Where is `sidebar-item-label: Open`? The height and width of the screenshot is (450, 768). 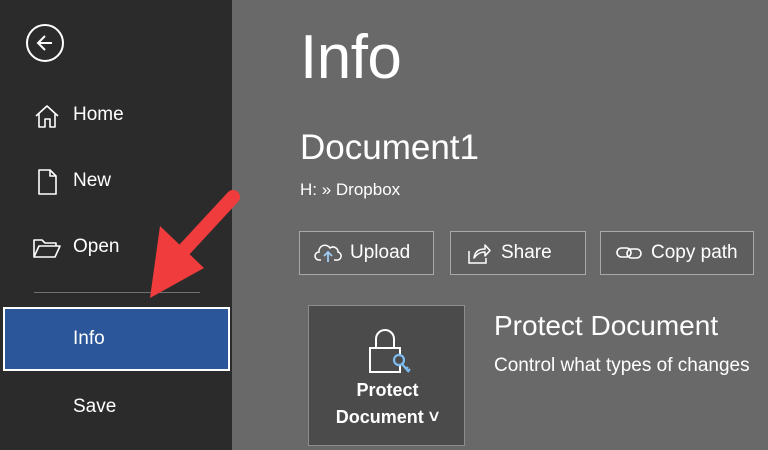 sidebar-item-label: Open is located at coordinates (96, 246).